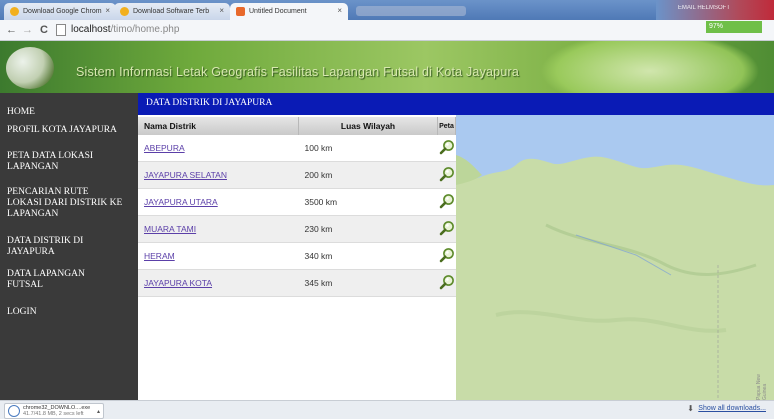 Image resolution: width=774 pixels, height=419 pixels. Describe the element at coordinates (368, 148) in the screenshot. I see `district-area-cell: 100 km` at that location.